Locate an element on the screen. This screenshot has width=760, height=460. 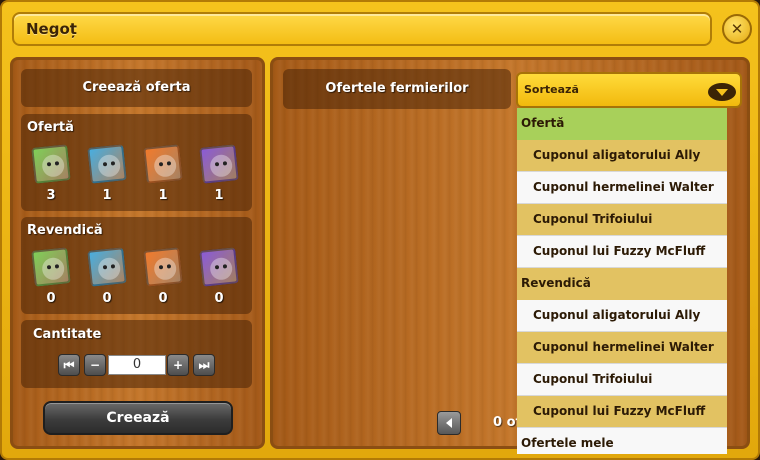
double-chevron-left-icon: ⏮ is located at coordinates (69, 365).